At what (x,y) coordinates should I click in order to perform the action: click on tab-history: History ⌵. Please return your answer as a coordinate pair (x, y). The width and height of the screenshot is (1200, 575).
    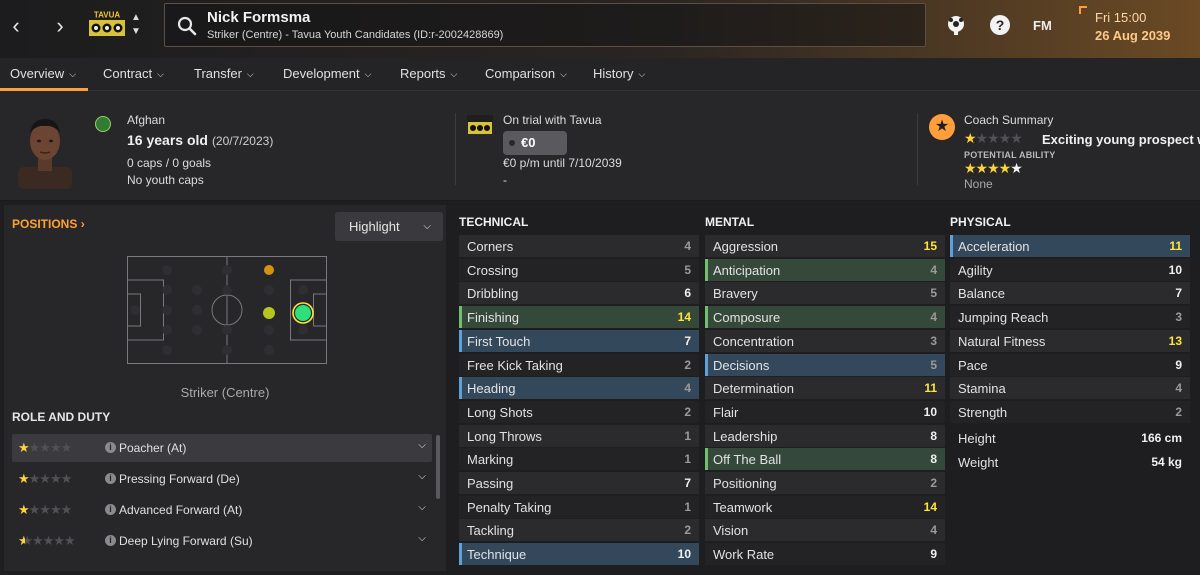
    Looking at the image, I should click on (619, 73).